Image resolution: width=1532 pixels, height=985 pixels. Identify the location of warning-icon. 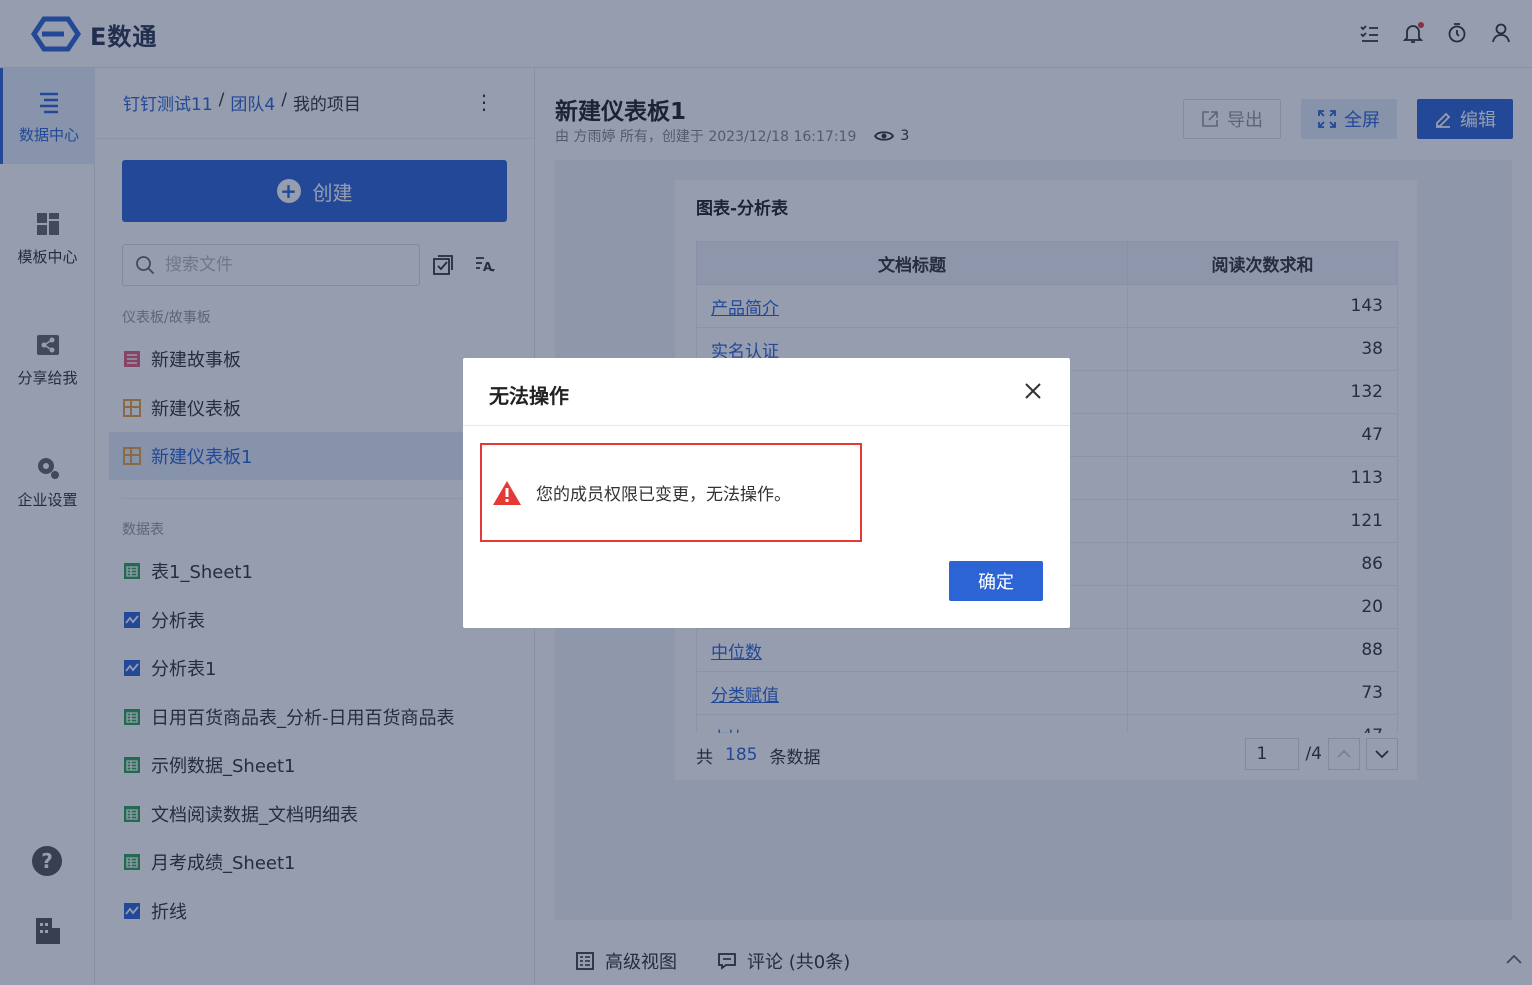
(507, 492).